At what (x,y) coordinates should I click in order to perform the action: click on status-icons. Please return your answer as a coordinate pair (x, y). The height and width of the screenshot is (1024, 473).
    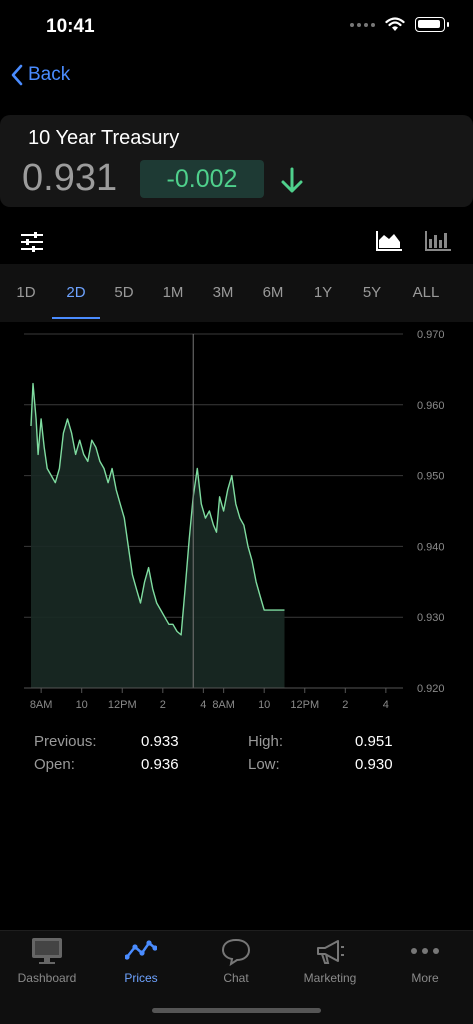
    Looking at the image, I should click on (399, 24).